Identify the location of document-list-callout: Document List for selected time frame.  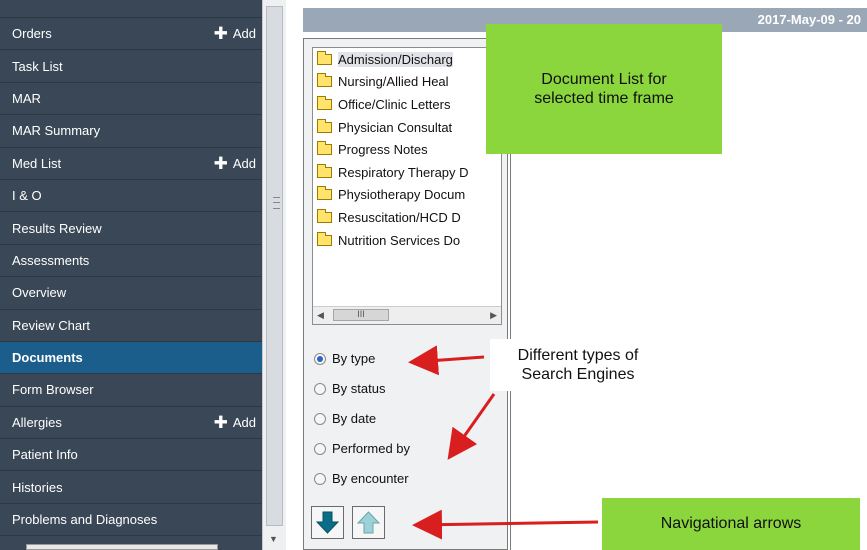
(604, 89).